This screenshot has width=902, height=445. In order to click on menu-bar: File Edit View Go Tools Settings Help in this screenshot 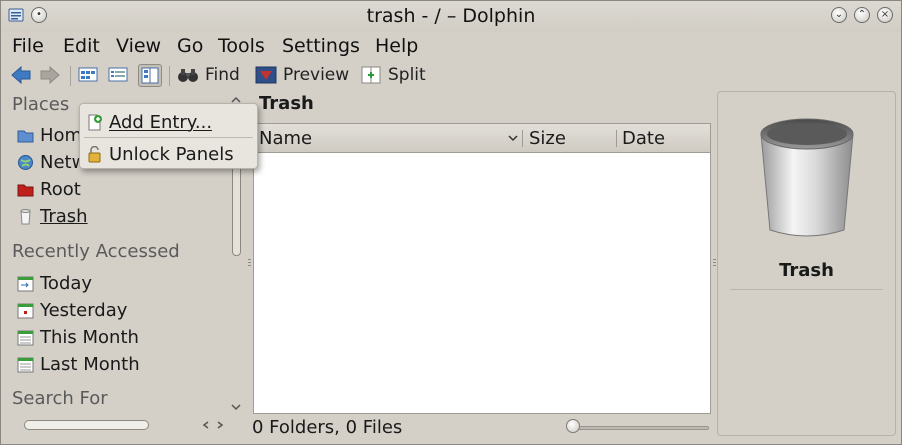, I will do `click(451, 45)`.